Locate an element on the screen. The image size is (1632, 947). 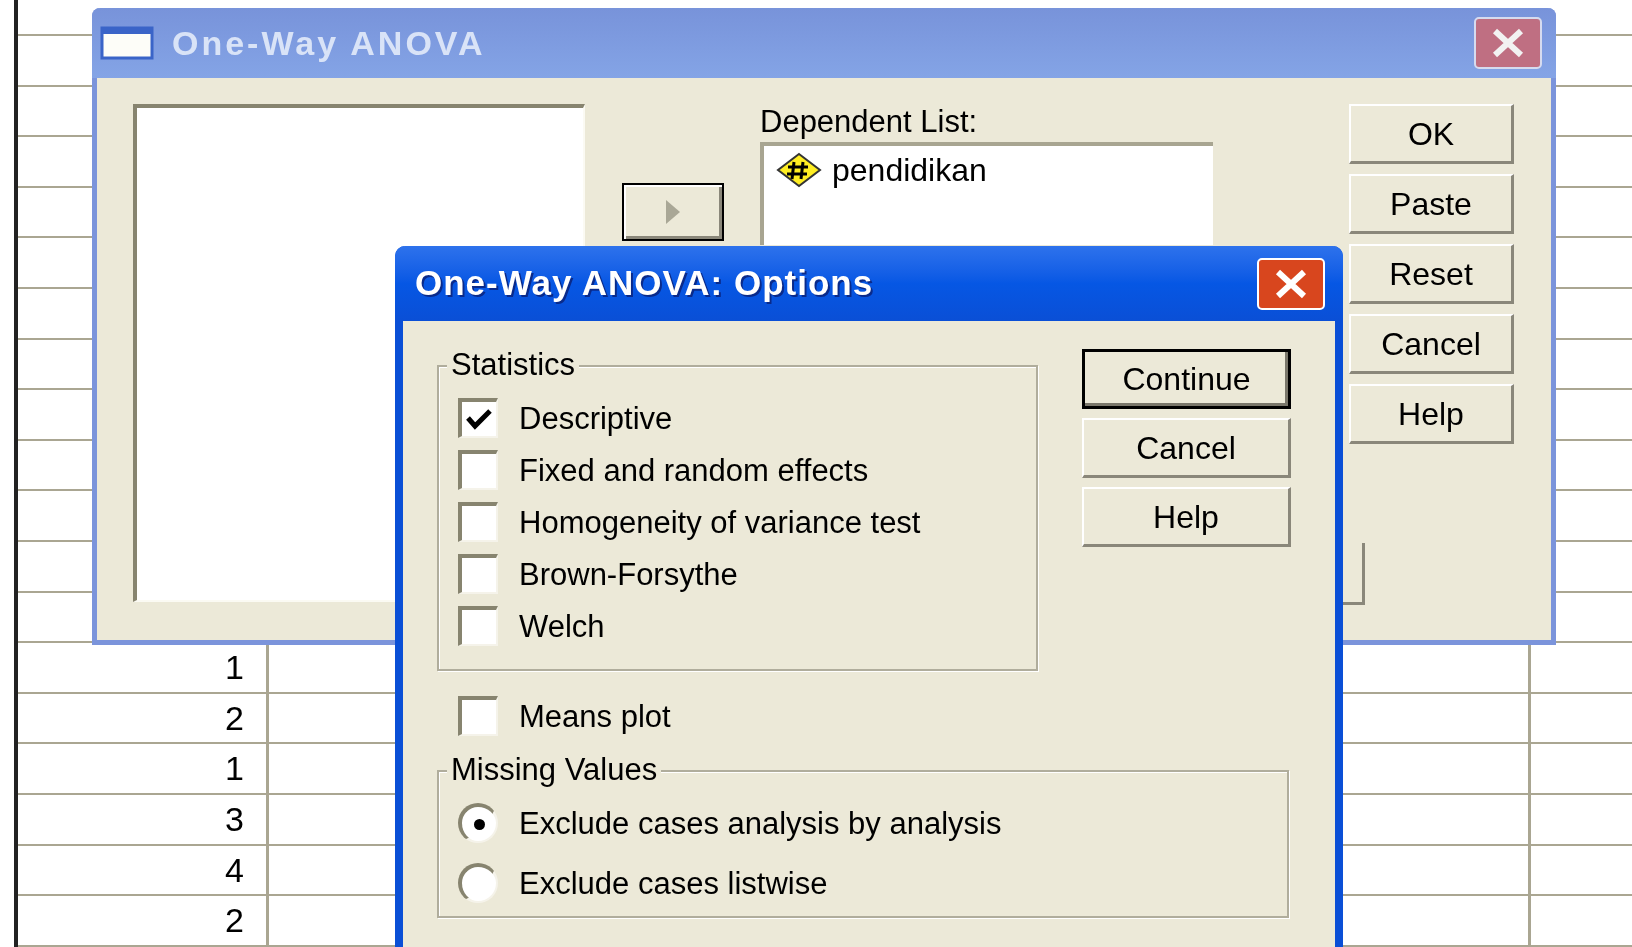
window-title: One-Way ANOVA: Options is located at coordinates (644, 283).